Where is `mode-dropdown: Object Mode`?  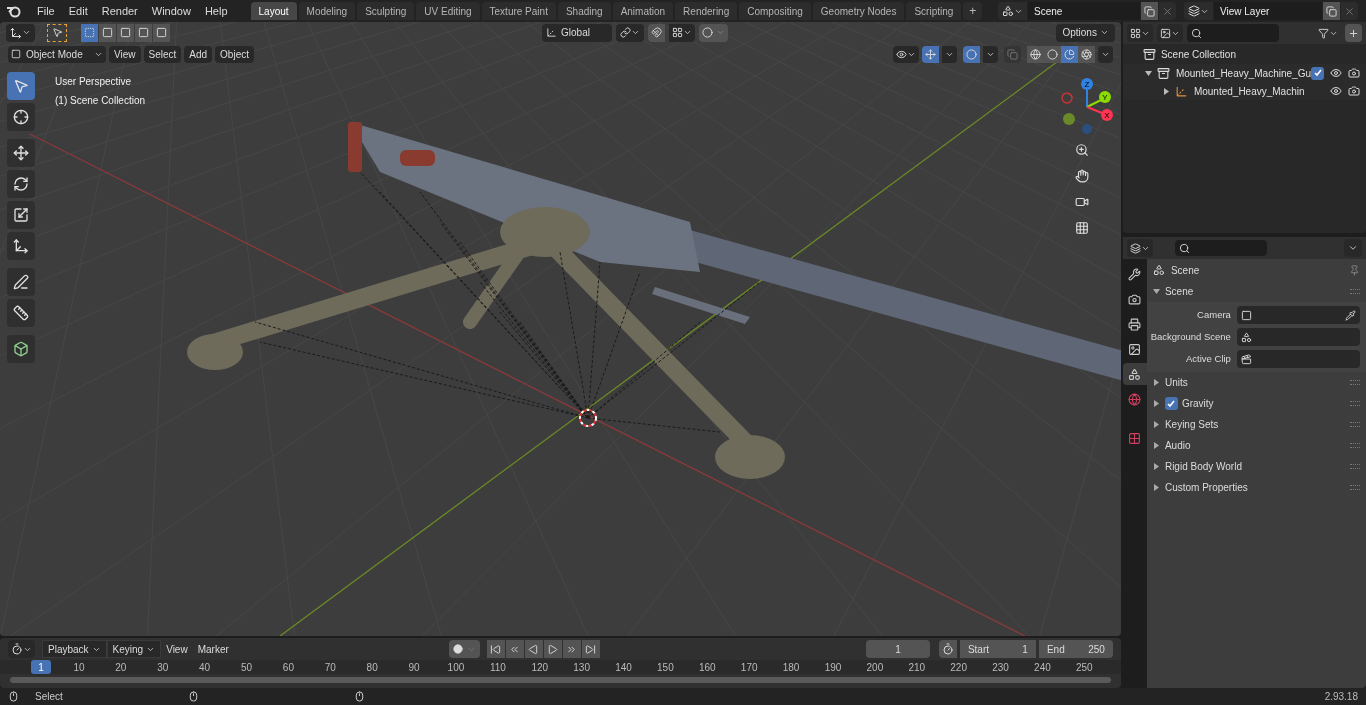 mode-dropdown: Object Mode is located at coordinates (57, 54).